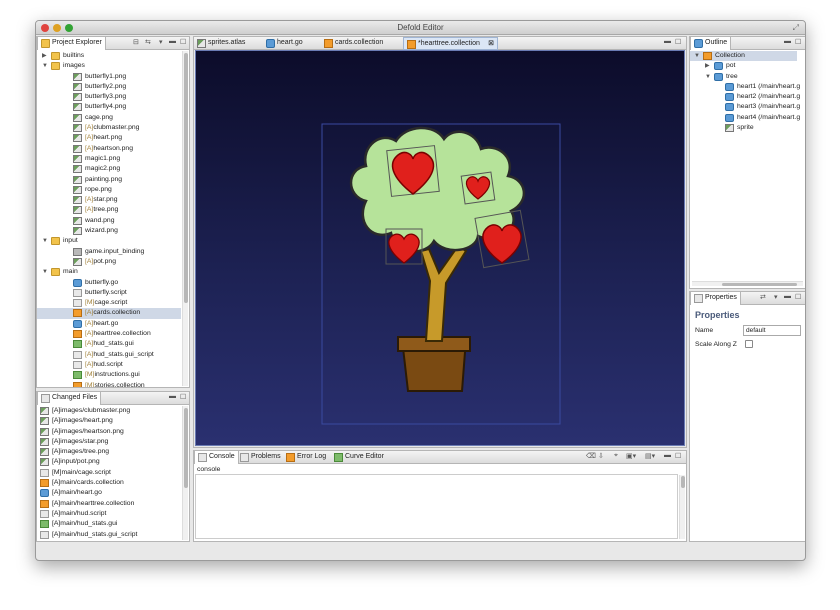 This screenshot has height=610, width=840. I want to click on project-tree-item: [M]instructions.gui, so click(109, 375).